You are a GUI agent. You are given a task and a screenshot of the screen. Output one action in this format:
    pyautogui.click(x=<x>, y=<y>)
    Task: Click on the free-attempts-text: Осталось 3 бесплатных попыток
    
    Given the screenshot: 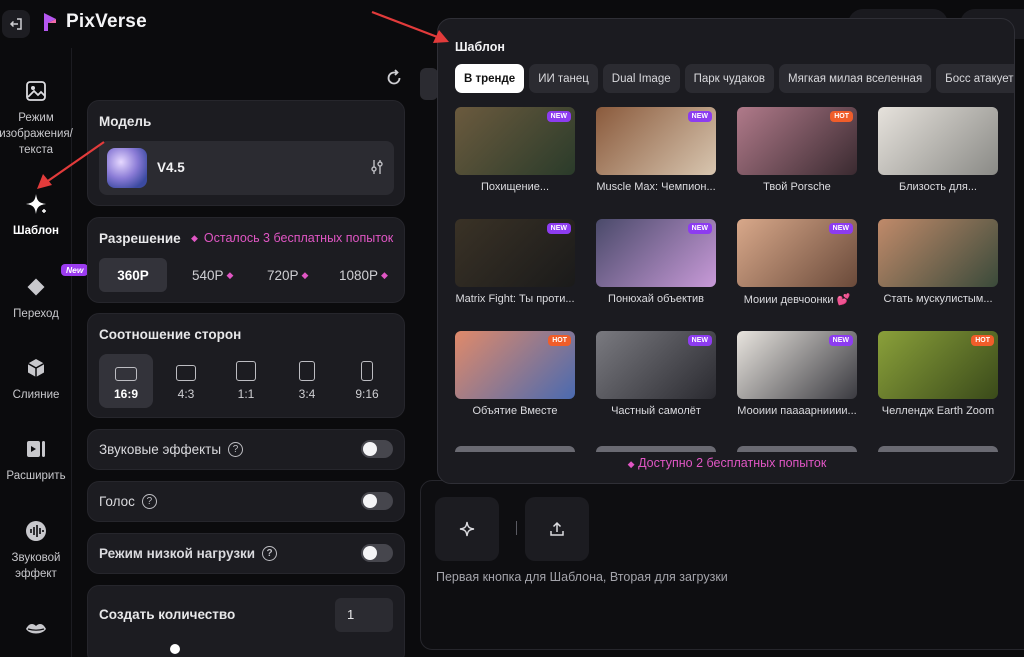 What is the action you would take?
    pyautogui.click(x=298, y=238)
    